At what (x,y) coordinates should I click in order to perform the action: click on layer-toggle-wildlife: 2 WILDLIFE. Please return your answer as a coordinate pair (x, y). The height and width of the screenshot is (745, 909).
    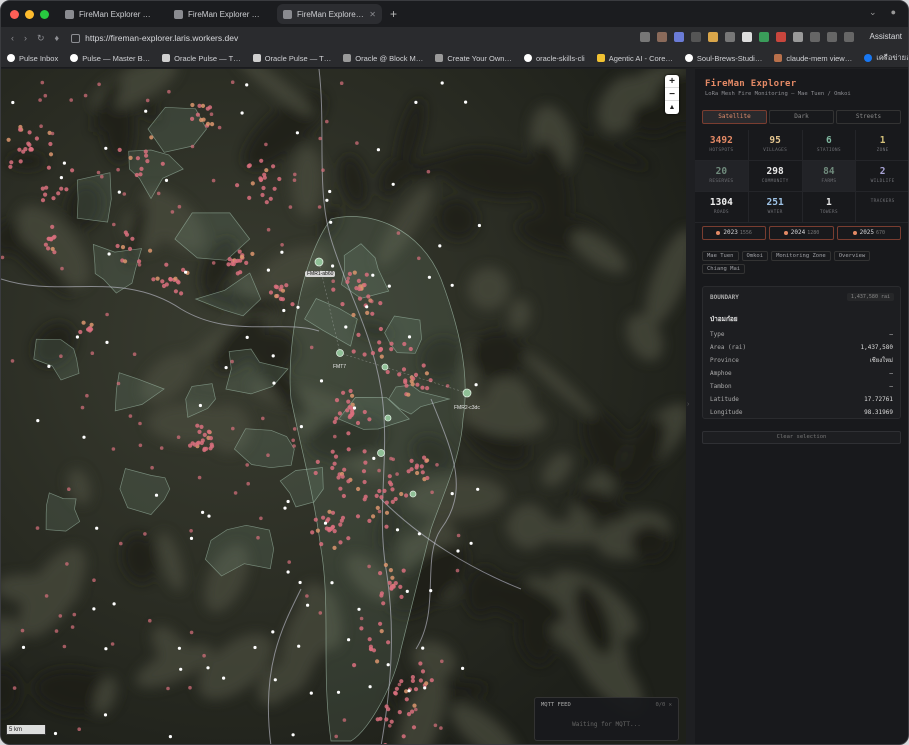
    Looking at the image, I should click on (882, 176).